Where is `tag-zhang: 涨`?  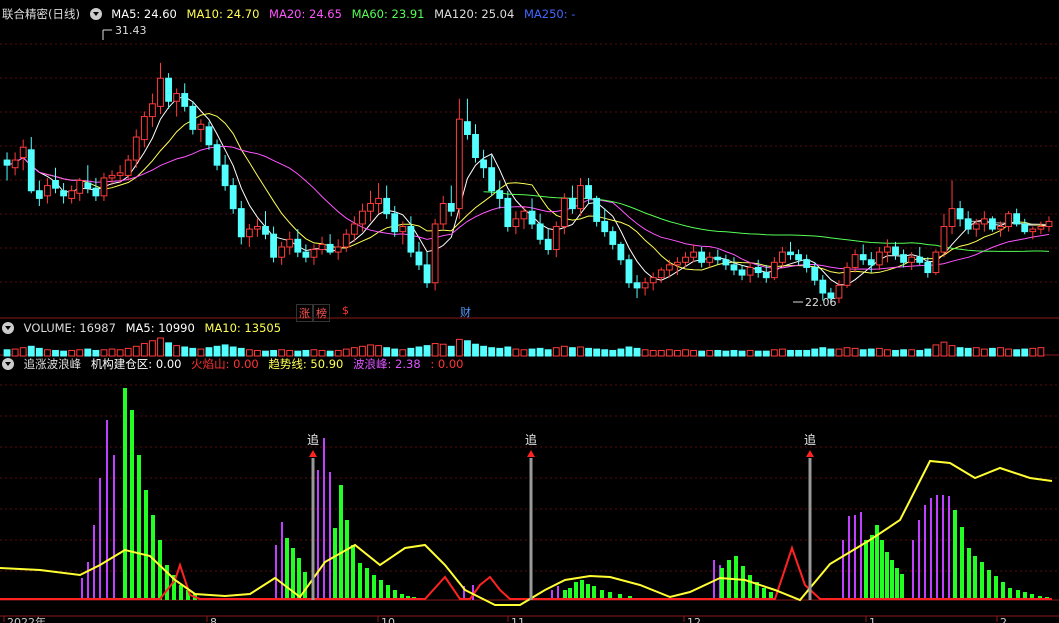
tag-zhang: 涨 is located at coordinates (304, 313).